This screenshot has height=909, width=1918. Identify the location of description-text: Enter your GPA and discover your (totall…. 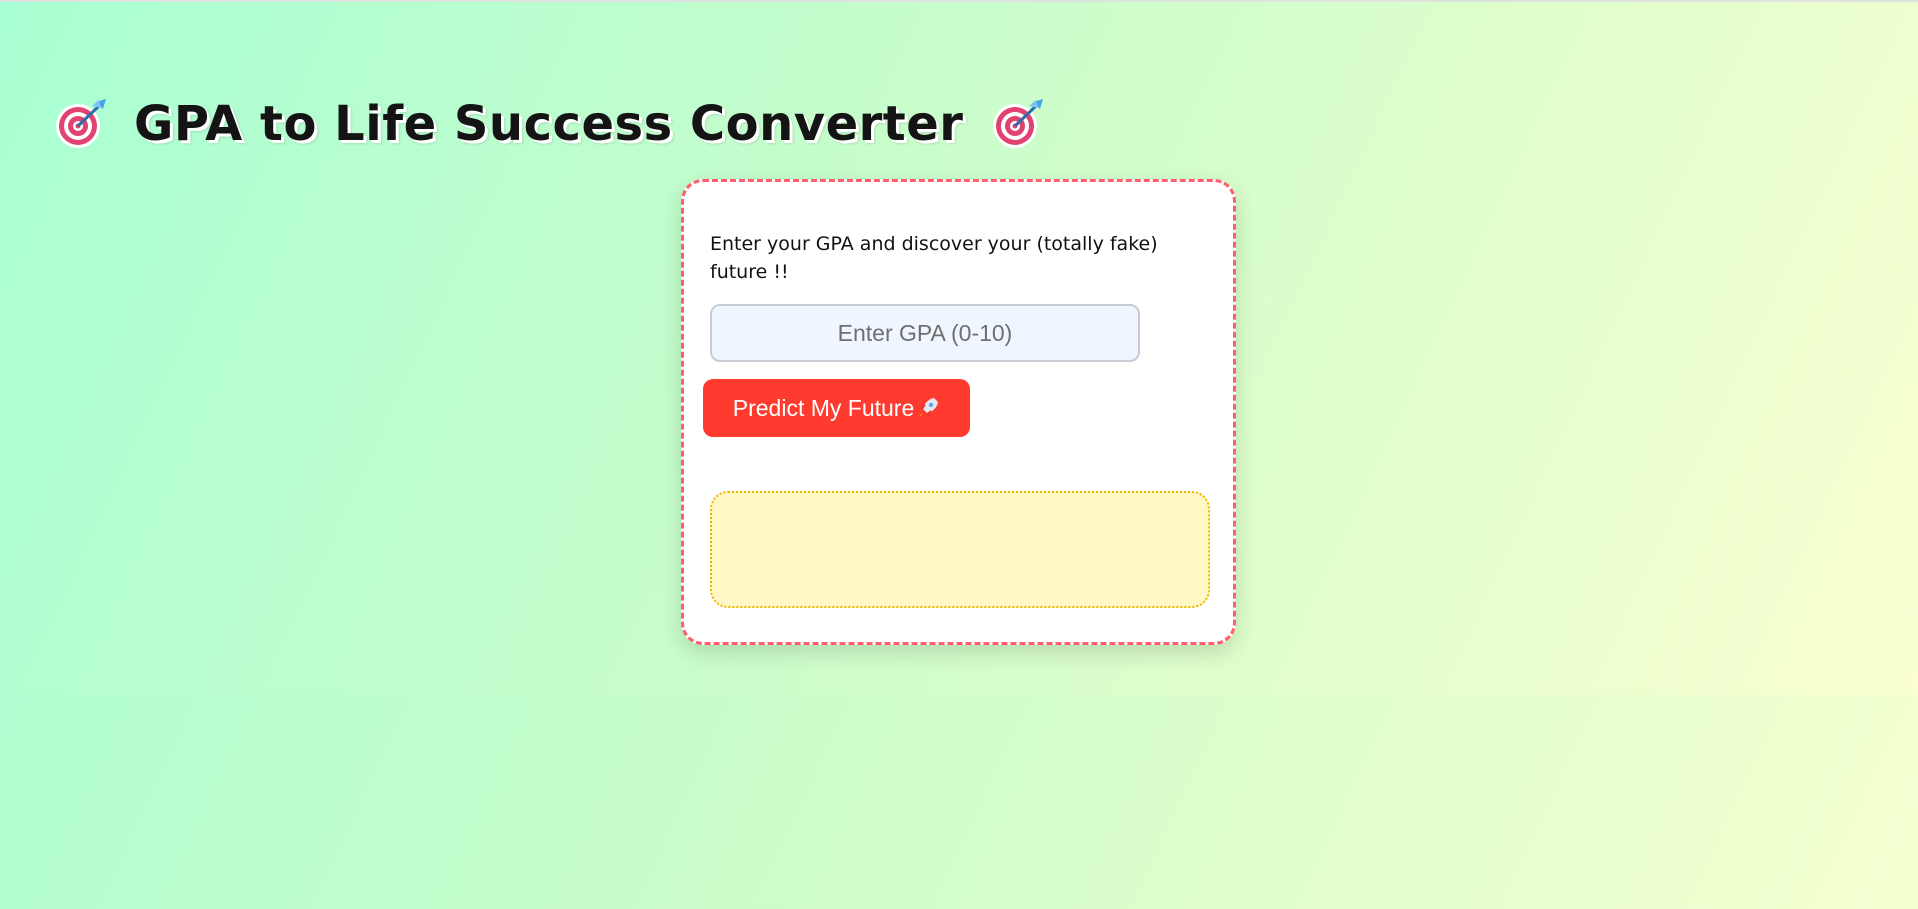
(934, 258).